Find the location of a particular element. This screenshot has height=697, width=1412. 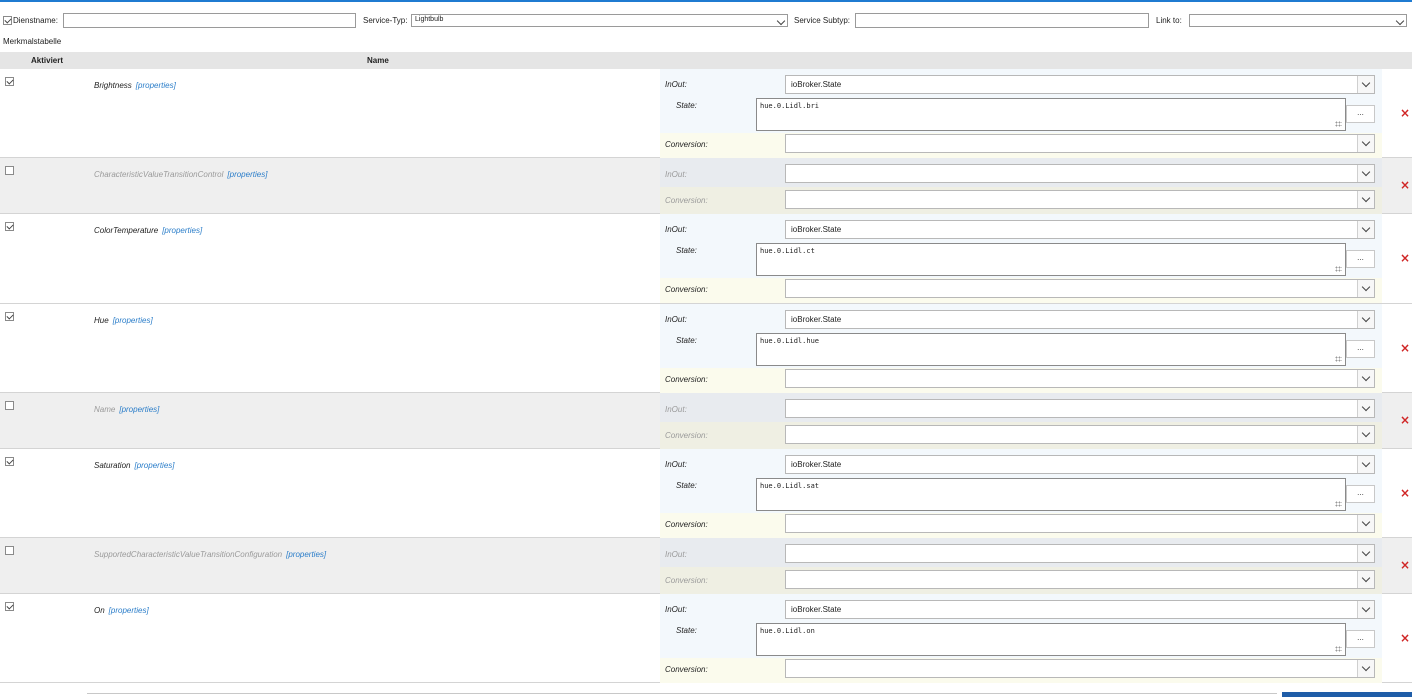

service-name-checkbox is located at coordinates (7, 20).